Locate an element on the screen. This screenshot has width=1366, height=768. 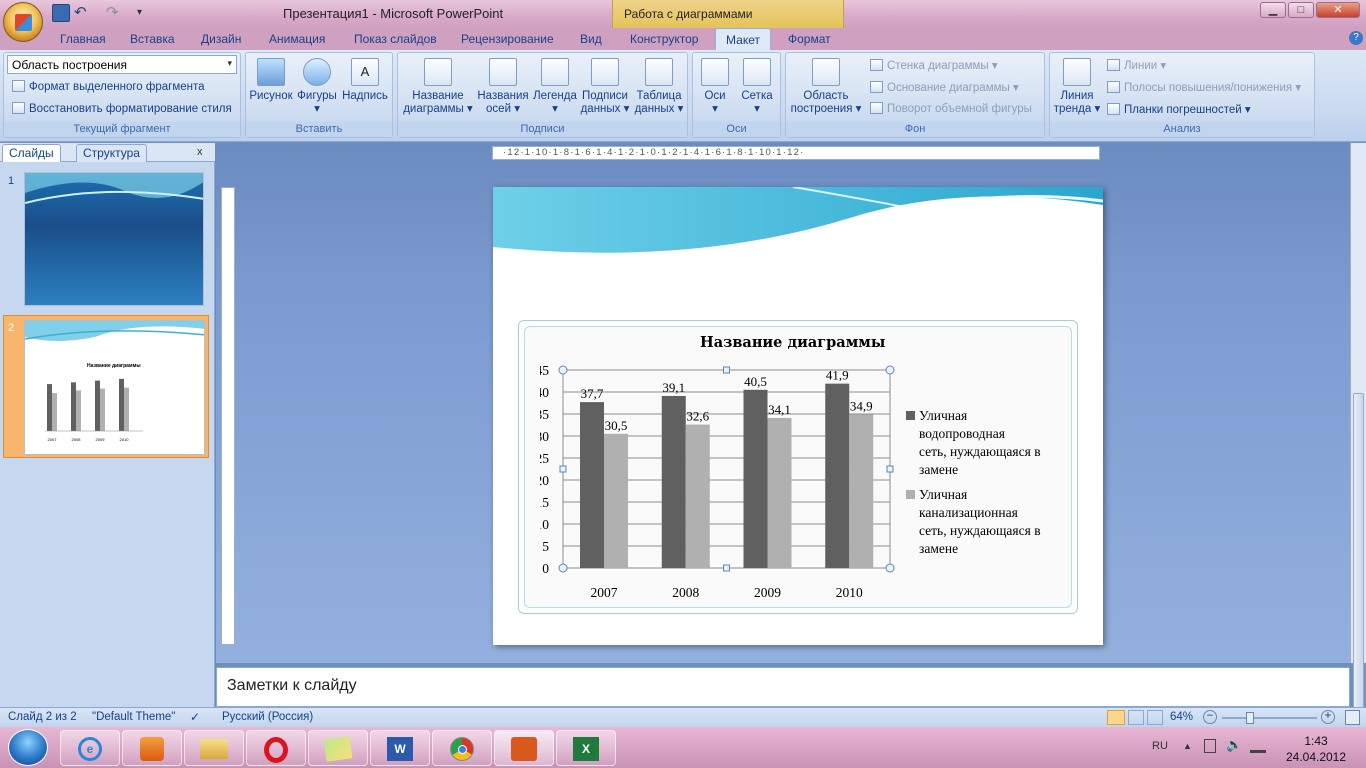
data-label: 30,5 is located at coordinates (616, 425).